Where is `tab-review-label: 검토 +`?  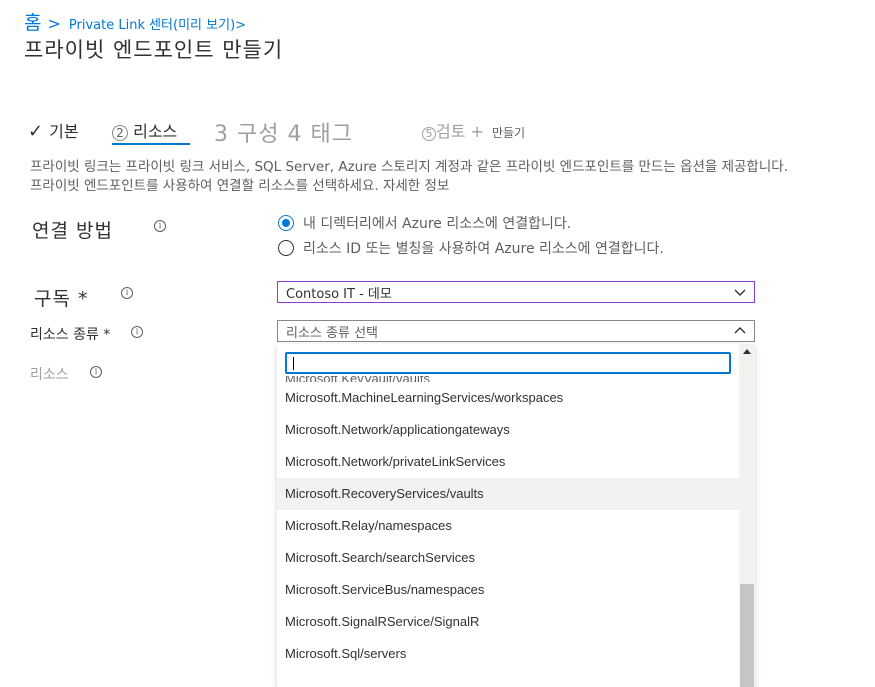
tab-review-label: 검토 + is located at coordinates (460, 131).